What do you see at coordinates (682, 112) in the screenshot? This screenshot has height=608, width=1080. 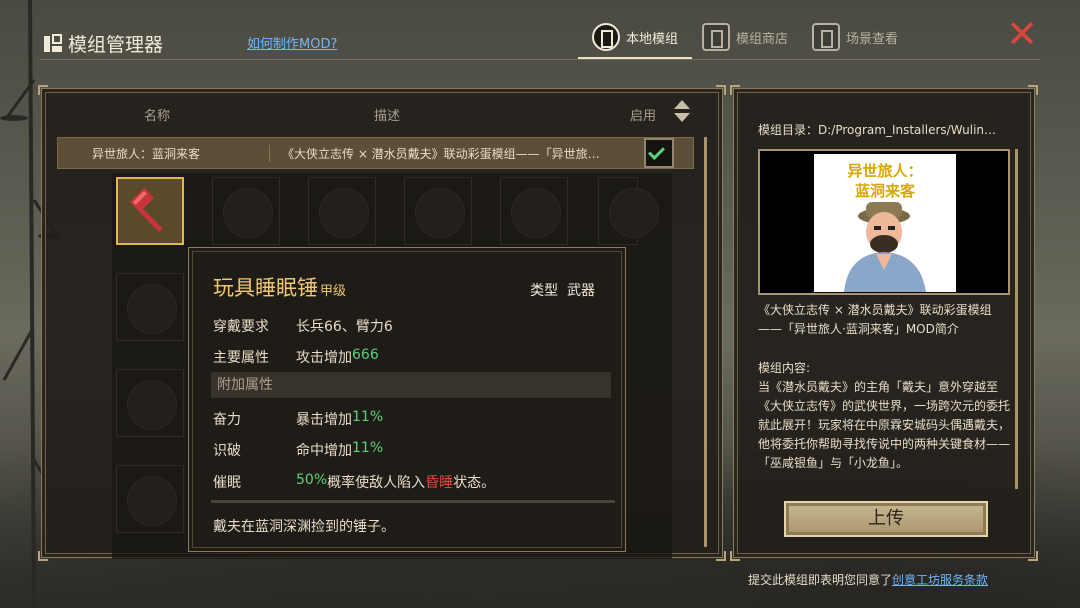 I see `sort-icon` at bounding box center [682, 112].